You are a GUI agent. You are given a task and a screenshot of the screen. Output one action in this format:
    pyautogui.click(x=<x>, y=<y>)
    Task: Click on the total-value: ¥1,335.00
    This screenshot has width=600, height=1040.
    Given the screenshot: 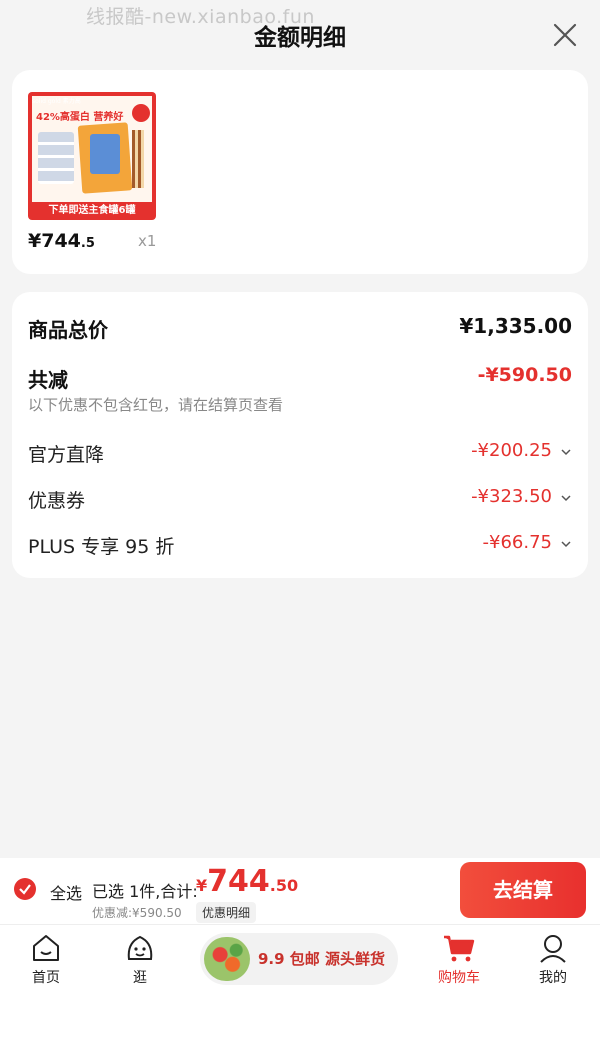 What is the action you would take?
    pyautogui.click(x=515, y=326)
    